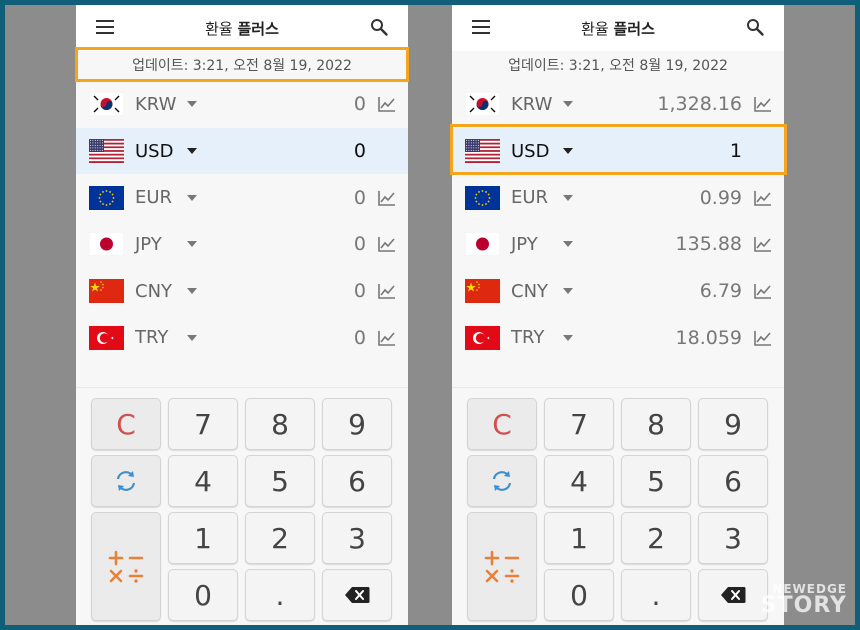  I want to click on currency-row-krw: KRW 1,328.16, so click(618, 104).